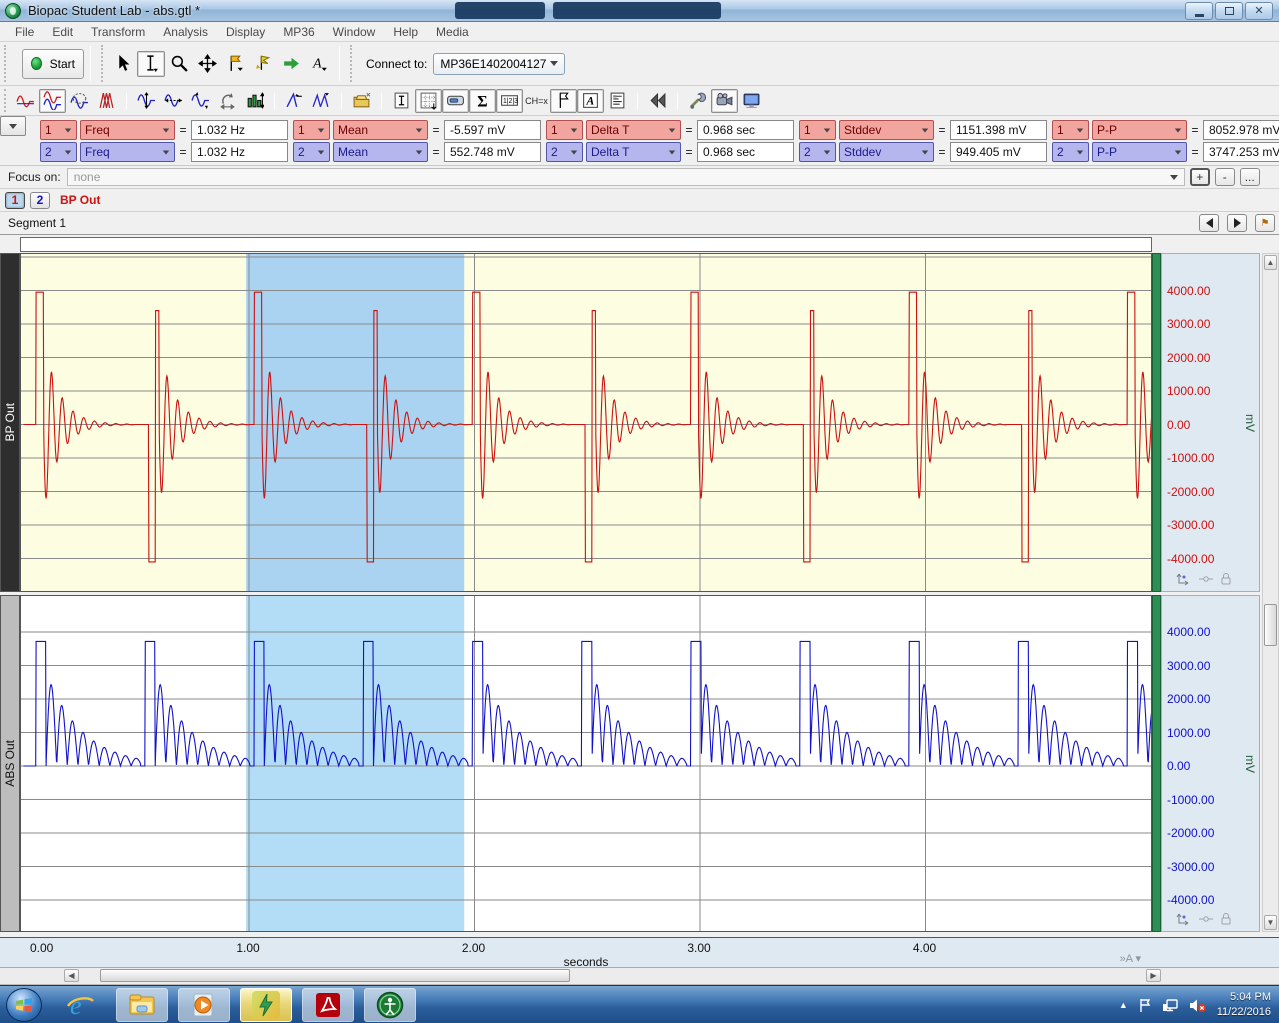 The width and height of the screenshot is (1279, 1023). Describe the element at coordinates (536, 101) in the screenshot. I see `channel-equals-icon: CH=x` at that location.